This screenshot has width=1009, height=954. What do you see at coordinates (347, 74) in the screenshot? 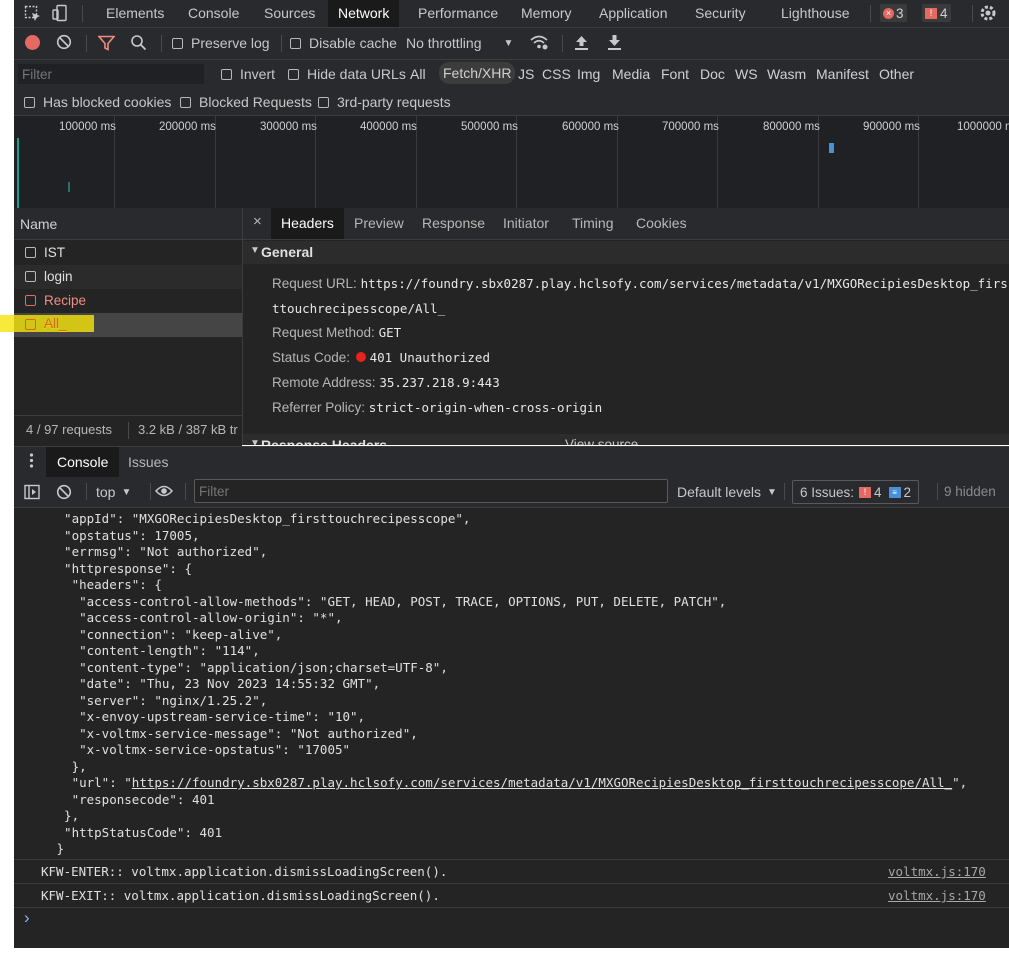
I see `hide-data-urls-checkbox: Hide data URLs` at bounding box center [347, 74].